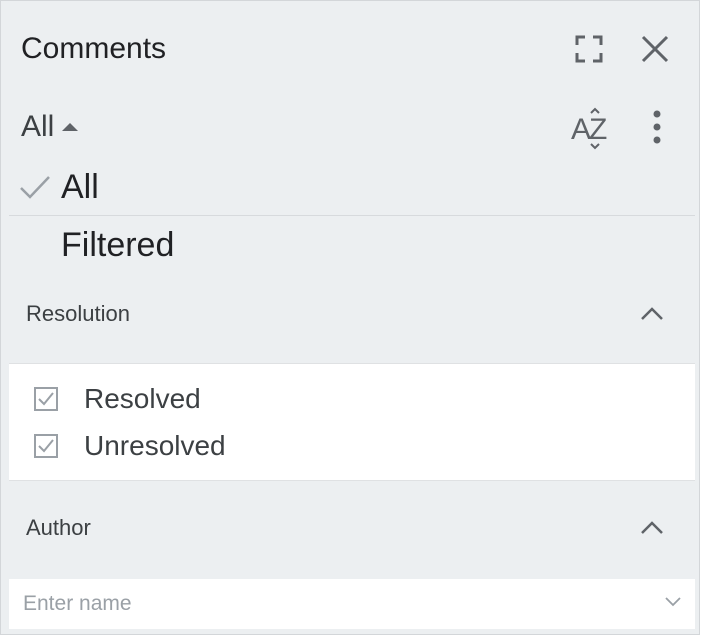  I want to click on expand-button, so click(589, 49).